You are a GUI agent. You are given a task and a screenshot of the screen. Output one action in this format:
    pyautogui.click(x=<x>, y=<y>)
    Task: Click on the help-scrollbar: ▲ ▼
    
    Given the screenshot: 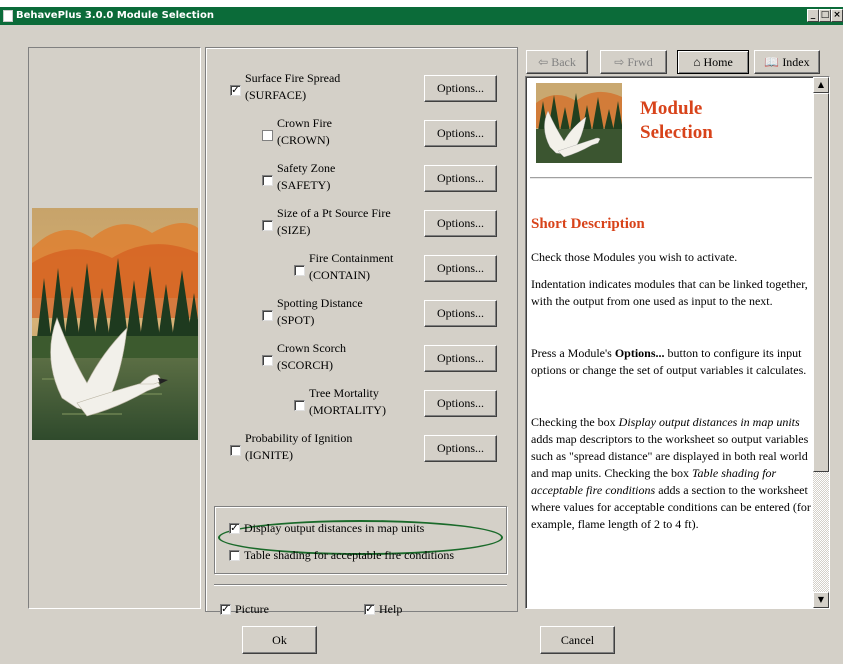 What is the action you would take?
    pyautogui.click(x=821, y=342)
    